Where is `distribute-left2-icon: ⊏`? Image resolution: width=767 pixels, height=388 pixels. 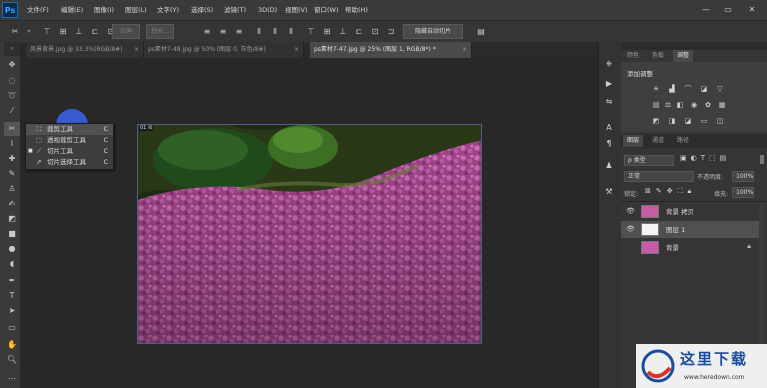 distribute-left2-icon: ⊏ is located at coordinates (359, 32).